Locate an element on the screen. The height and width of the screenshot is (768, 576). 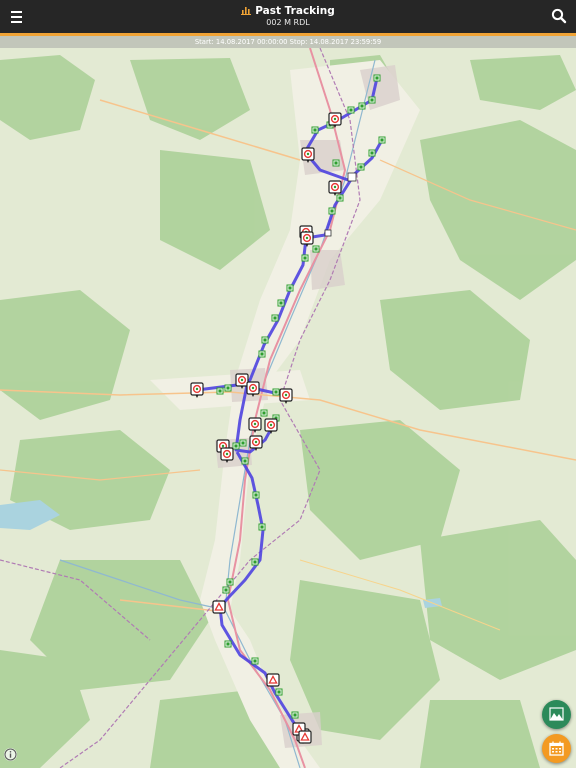
vehicle-name: 002 M RDL is located at coordinates (288, 22).